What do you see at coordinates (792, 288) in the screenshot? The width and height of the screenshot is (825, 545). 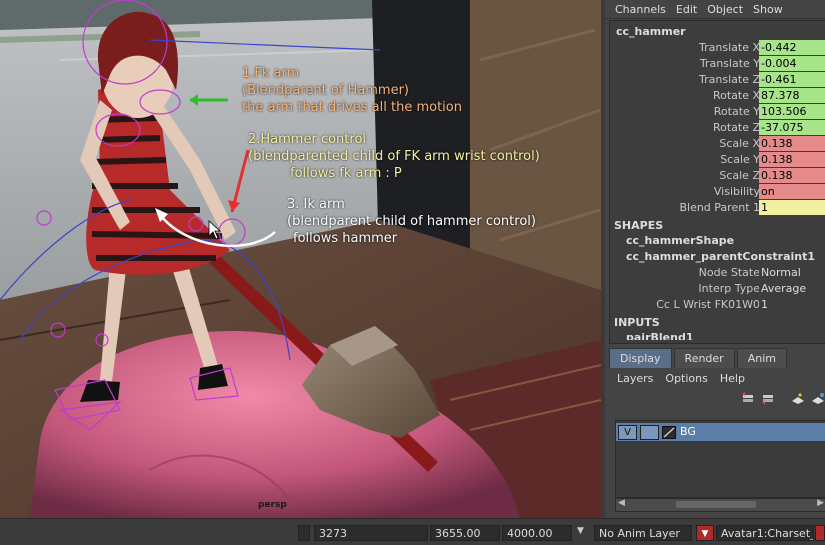 I see `attr-value: Average` at bounding box center [792, 288].